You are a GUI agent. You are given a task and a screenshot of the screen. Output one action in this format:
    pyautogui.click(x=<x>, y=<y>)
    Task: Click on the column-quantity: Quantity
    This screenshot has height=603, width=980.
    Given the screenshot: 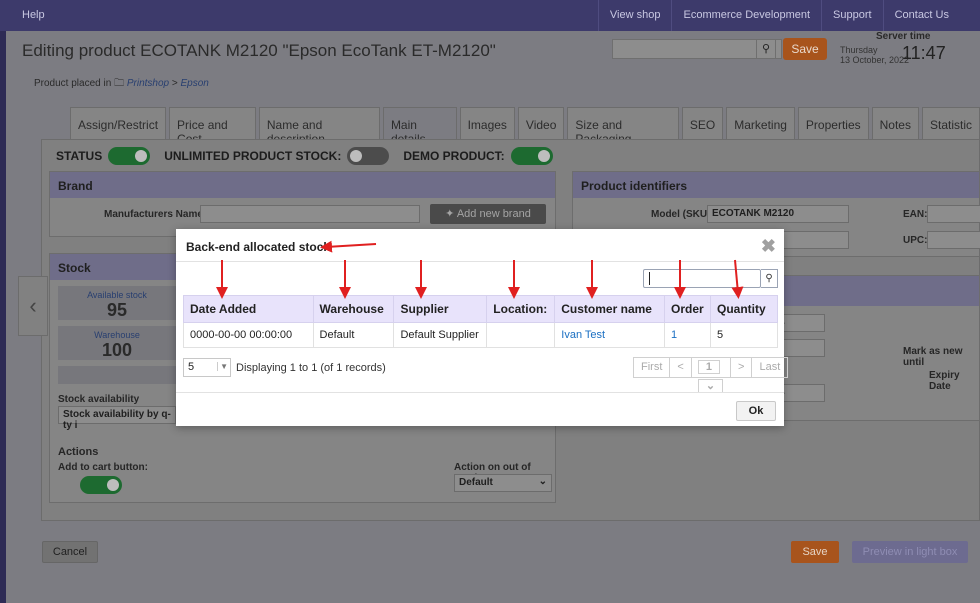 What is the action you would take?
    pyautogui.click(x=744, y=309)
    